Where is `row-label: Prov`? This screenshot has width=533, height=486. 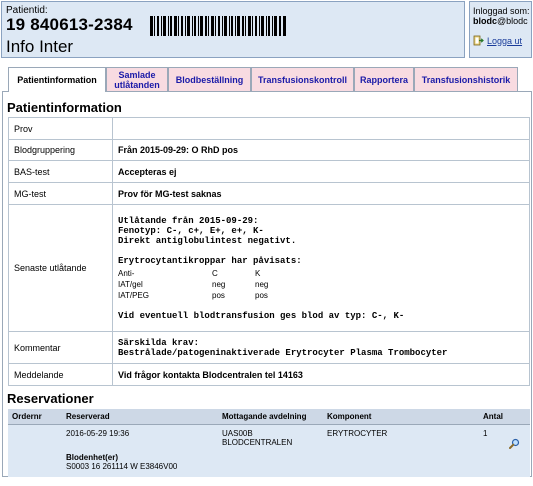
row-label: Prov is located at coordinates (60, 128).